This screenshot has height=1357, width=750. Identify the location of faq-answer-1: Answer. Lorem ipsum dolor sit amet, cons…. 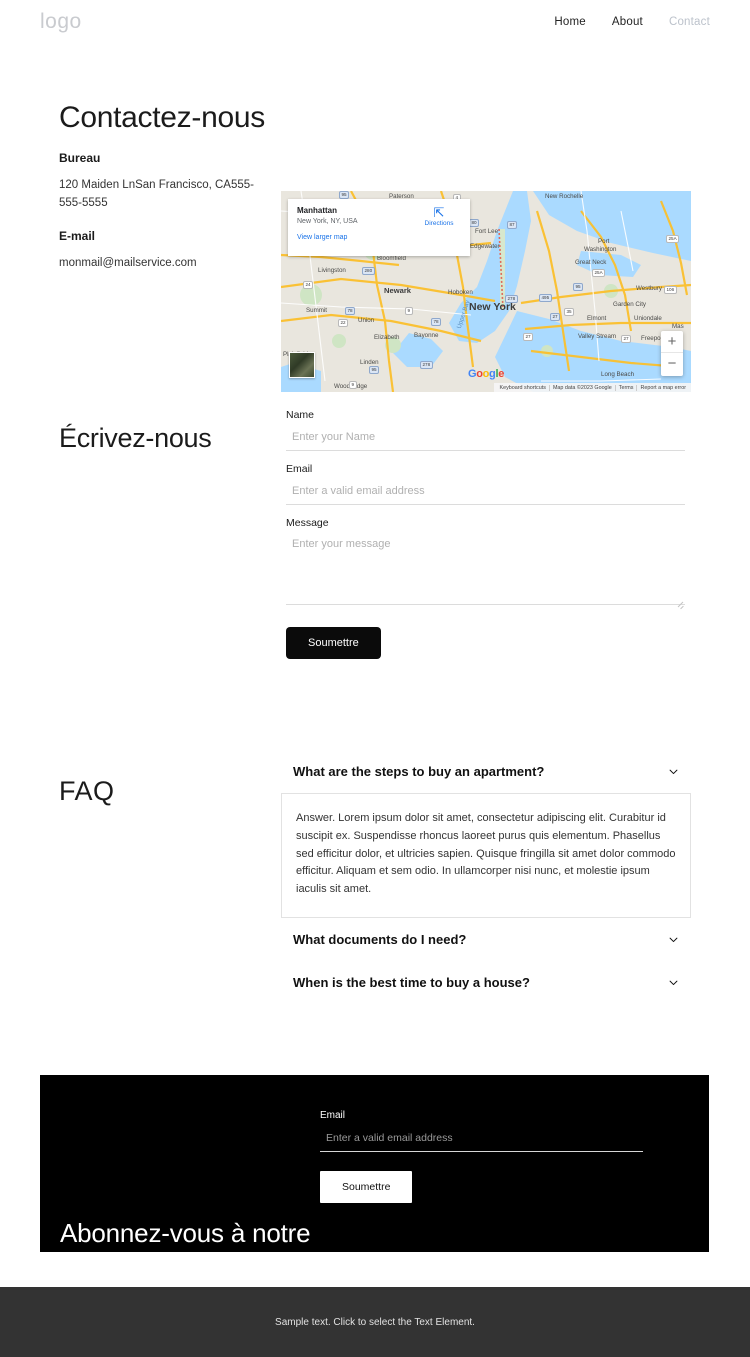
(486, 856).